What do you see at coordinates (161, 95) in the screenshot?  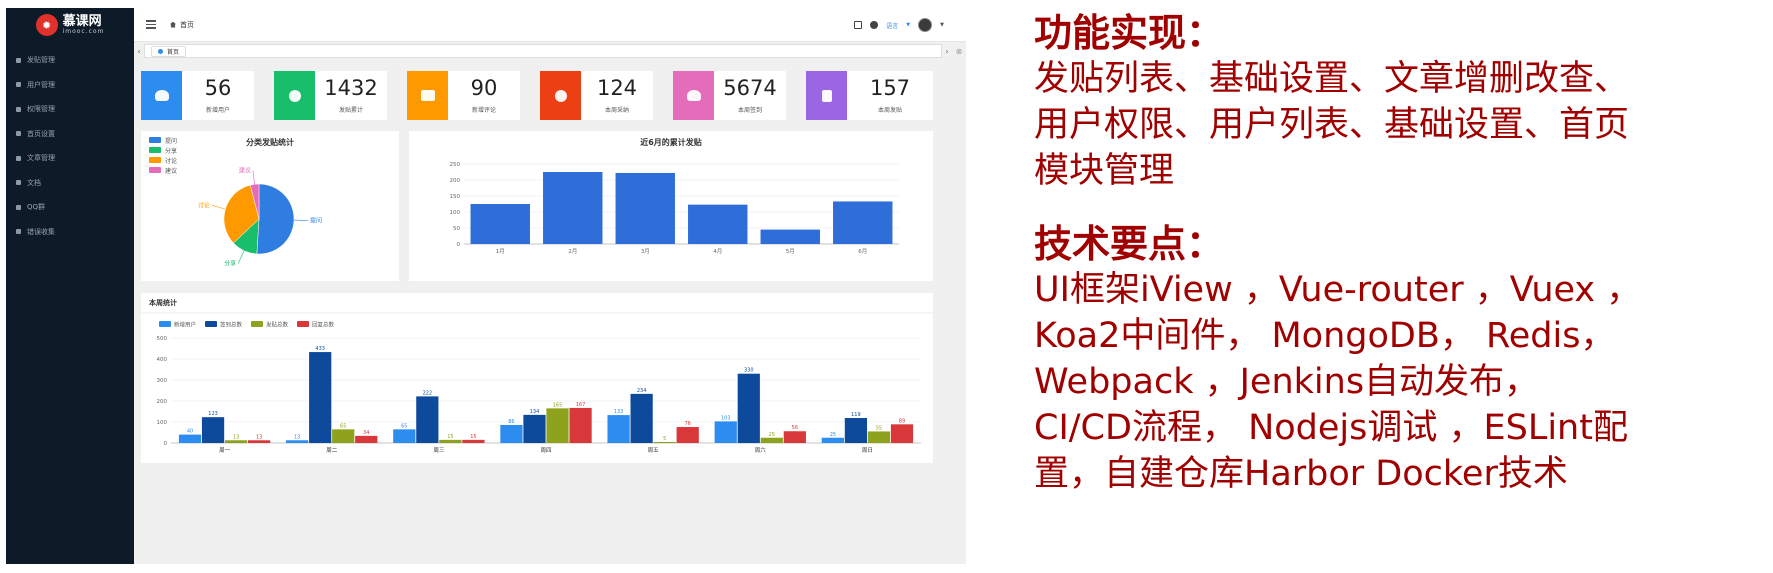 I see `user-add-icon` at bounding box center [161, 95].